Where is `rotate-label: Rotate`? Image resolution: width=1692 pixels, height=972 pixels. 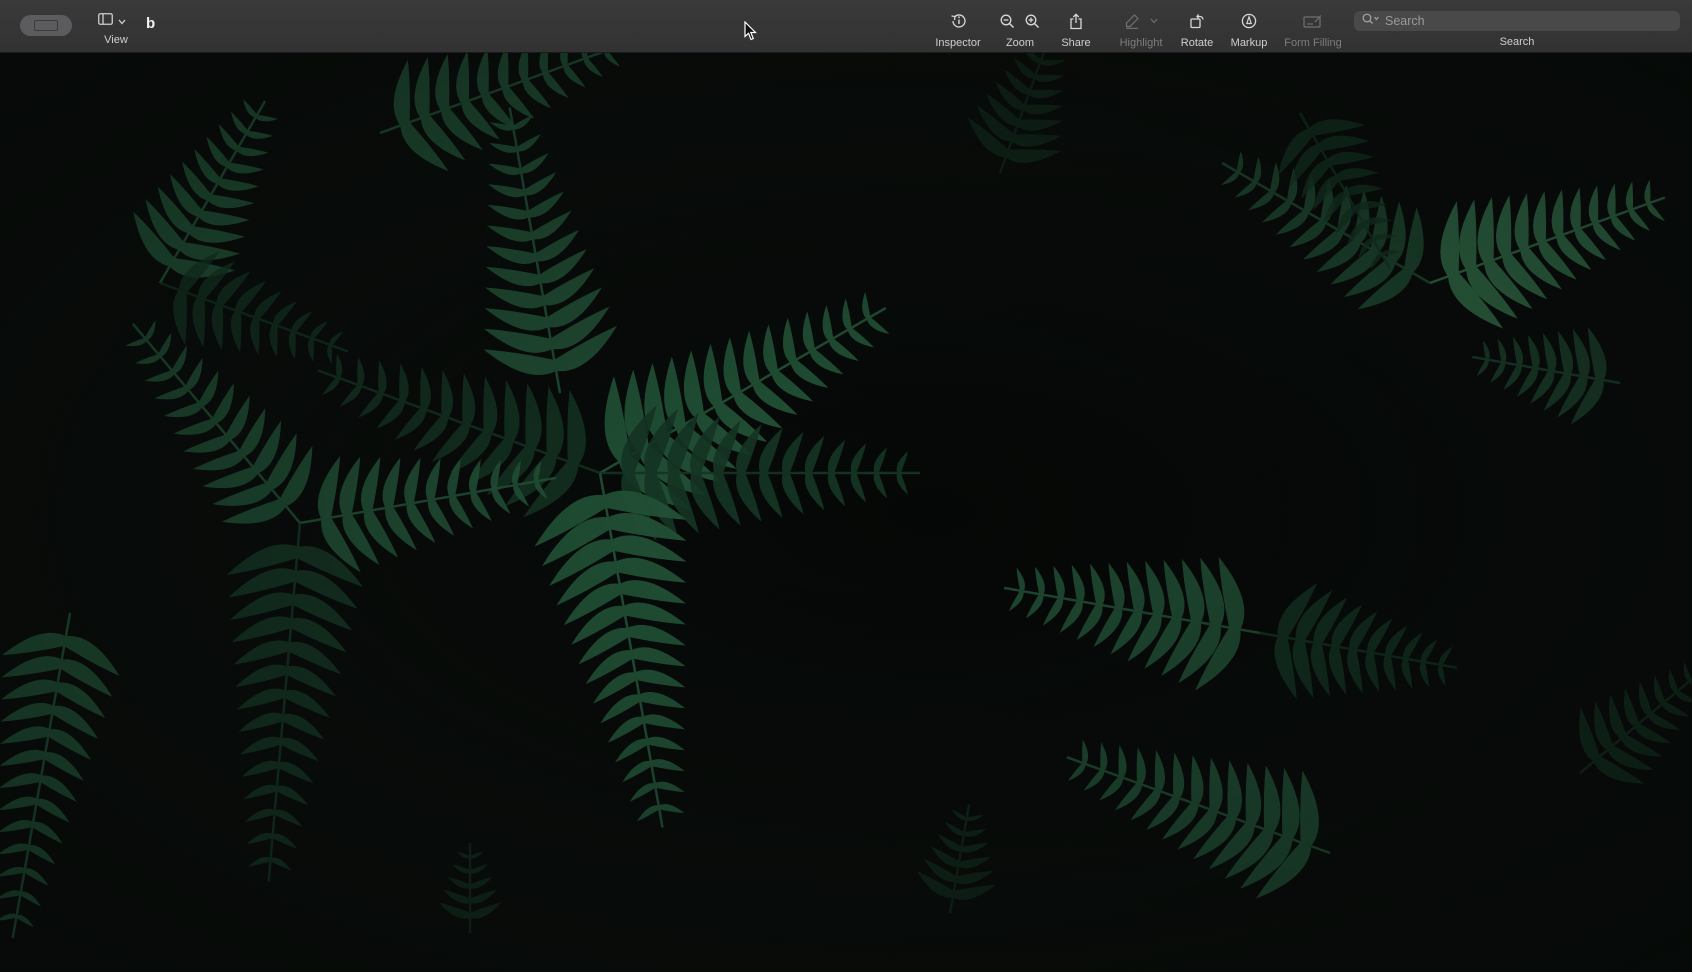
rotate-label: Rotate is located at coordinates (1197, 43).